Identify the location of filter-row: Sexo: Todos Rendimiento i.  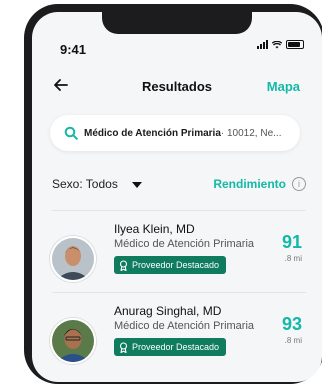
(179, 186).